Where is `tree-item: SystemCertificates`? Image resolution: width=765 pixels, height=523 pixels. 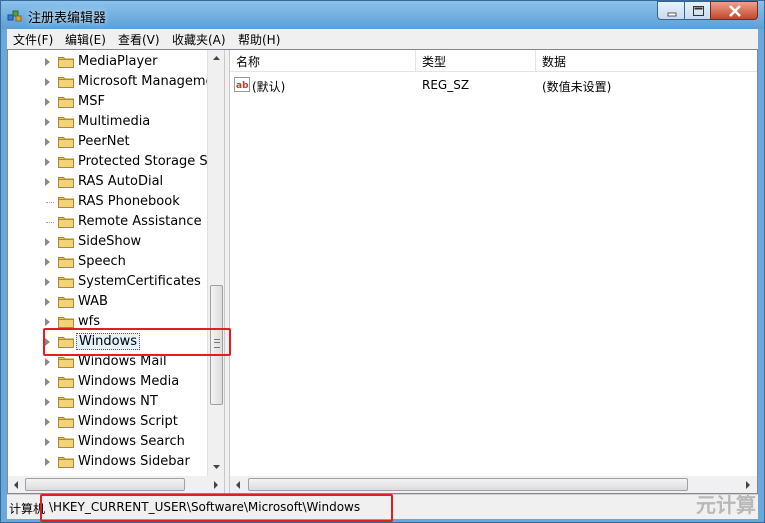 tree-item: SystemCertificates is located at coordinates (108, 282).